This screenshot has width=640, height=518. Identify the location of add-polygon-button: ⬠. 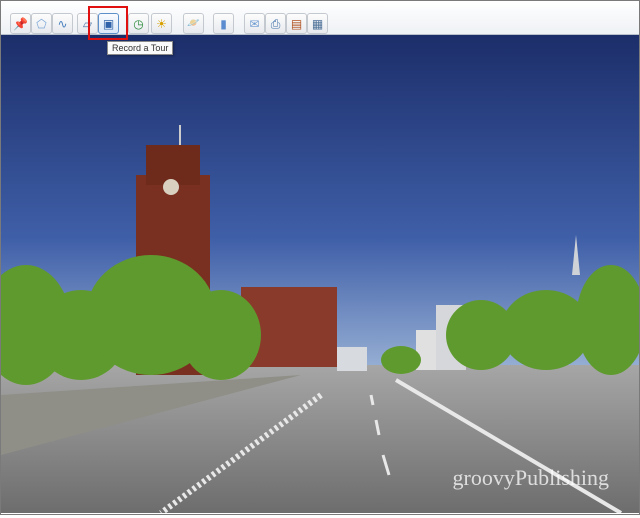
(41, 23).